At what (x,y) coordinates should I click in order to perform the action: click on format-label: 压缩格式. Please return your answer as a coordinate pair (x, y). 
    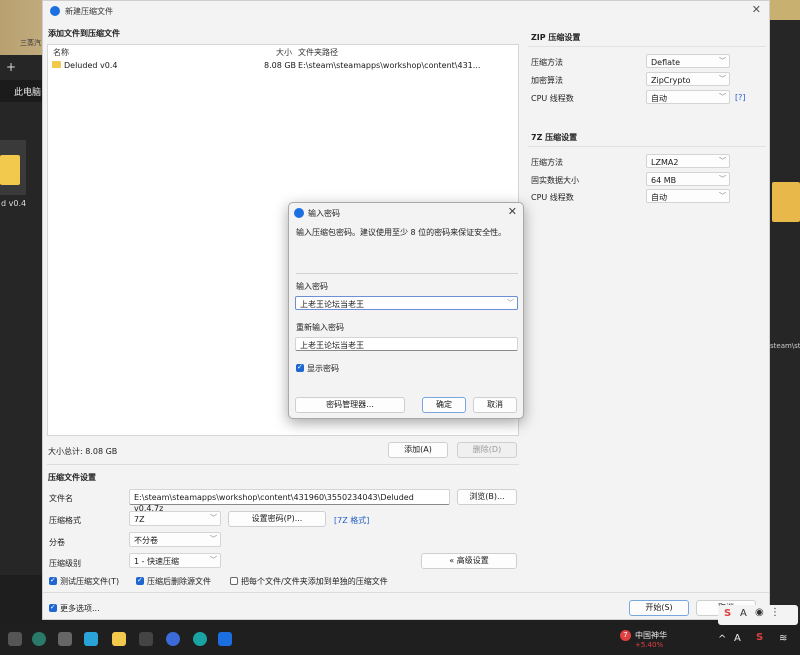
    Looking at the image, I should click on (65, 520).